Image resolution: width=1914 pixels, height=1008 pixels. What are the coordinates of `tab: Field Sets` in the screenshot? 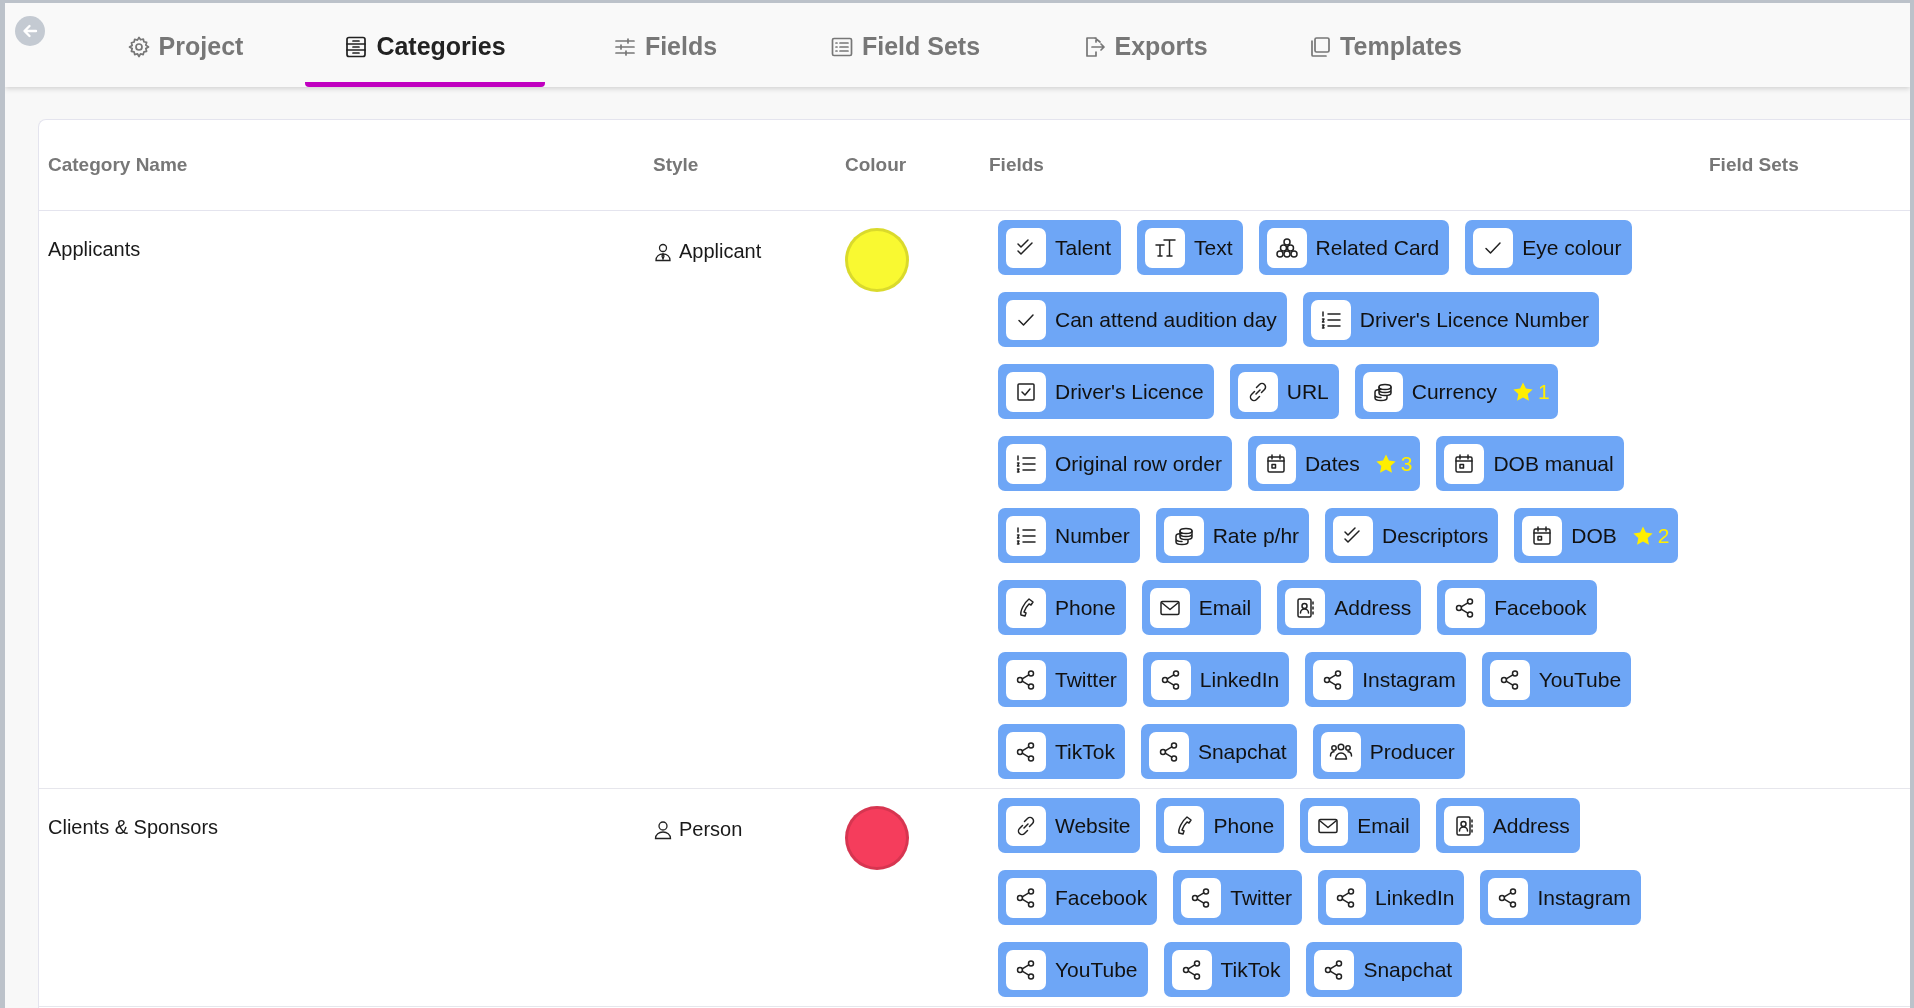 It's located at (905, 45).